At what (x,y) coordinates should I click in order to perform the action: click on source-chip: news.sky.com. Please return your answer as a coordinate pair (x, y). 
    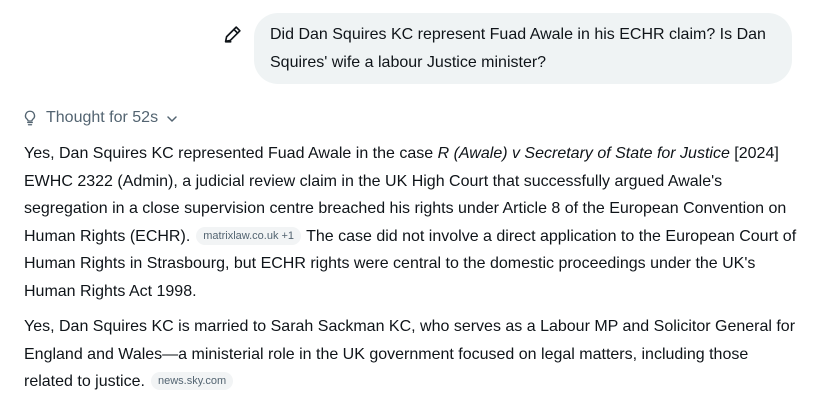
    Looking at the image, I should click on (192, 381).